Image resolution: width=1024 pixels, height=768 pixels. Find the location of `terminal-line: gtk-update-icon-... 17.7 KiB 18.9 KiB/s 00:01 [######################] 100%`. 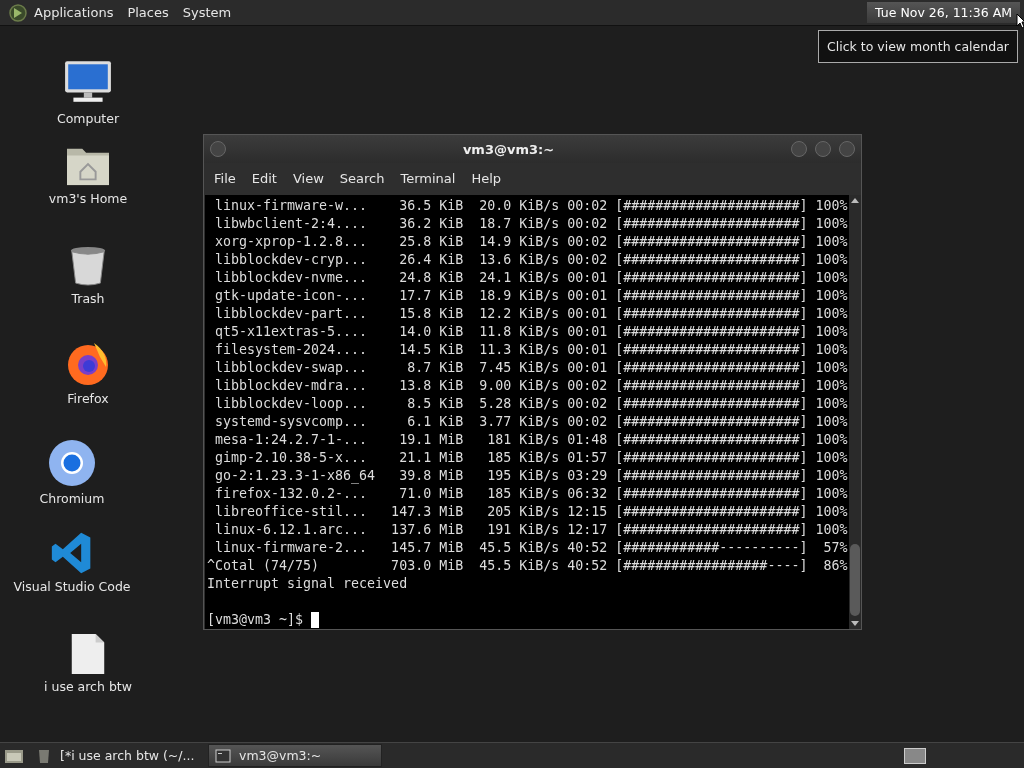

terminal-line: gtk-update-icon-... 17.7 KiB 18.9 KiB/s 00:01 [######################] 100% is located at coordinates (531, 296).